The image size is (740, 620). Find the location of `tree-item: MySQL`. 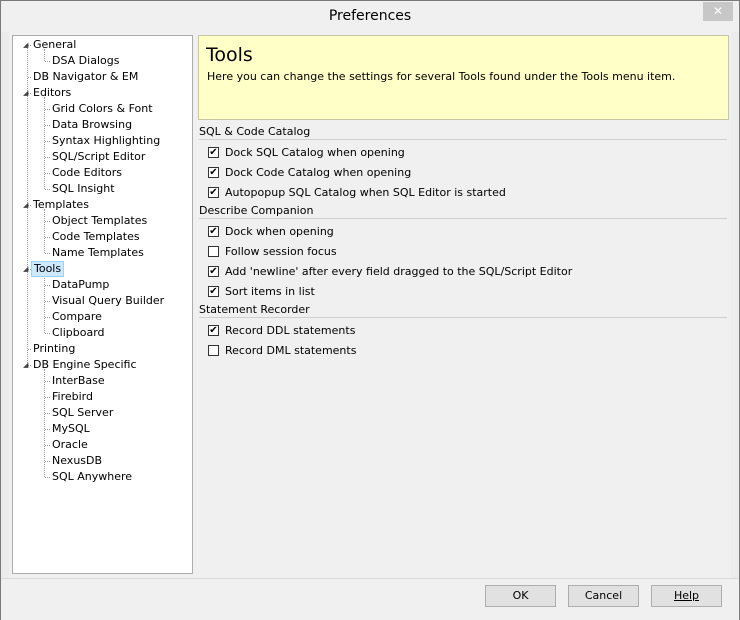

tree-item: MySQL is located at coordinates (71, 429).